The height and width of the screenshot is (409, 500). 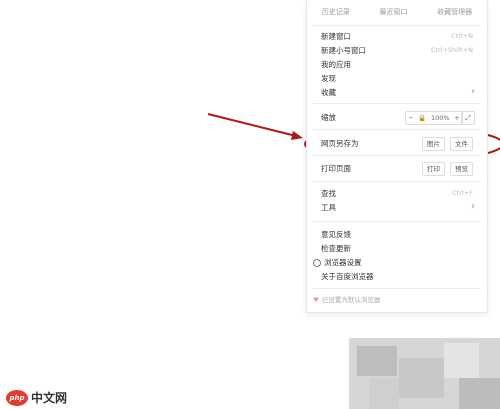 I want to click on menu-item-label: 我的应用, so click(x=336, y=64).